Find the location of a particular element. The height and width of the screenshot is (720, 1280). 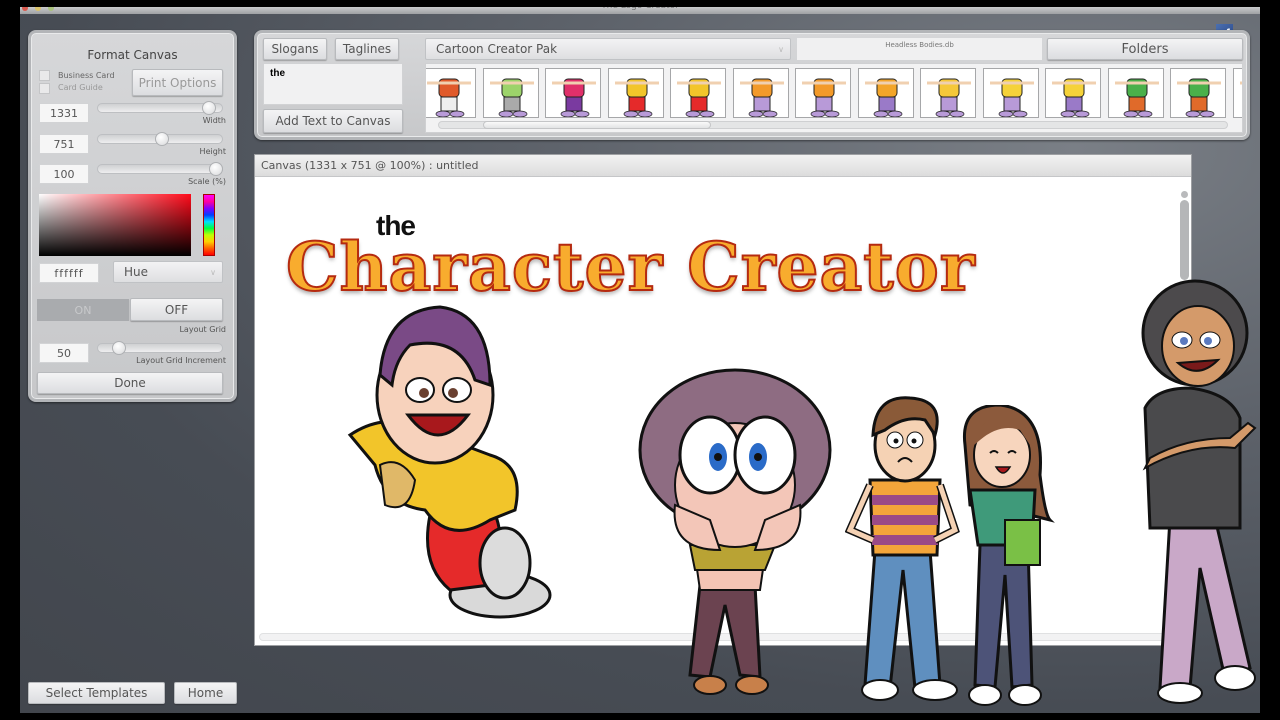

thumbnail-pink-jacket-body is located at coordinates (573, 93).